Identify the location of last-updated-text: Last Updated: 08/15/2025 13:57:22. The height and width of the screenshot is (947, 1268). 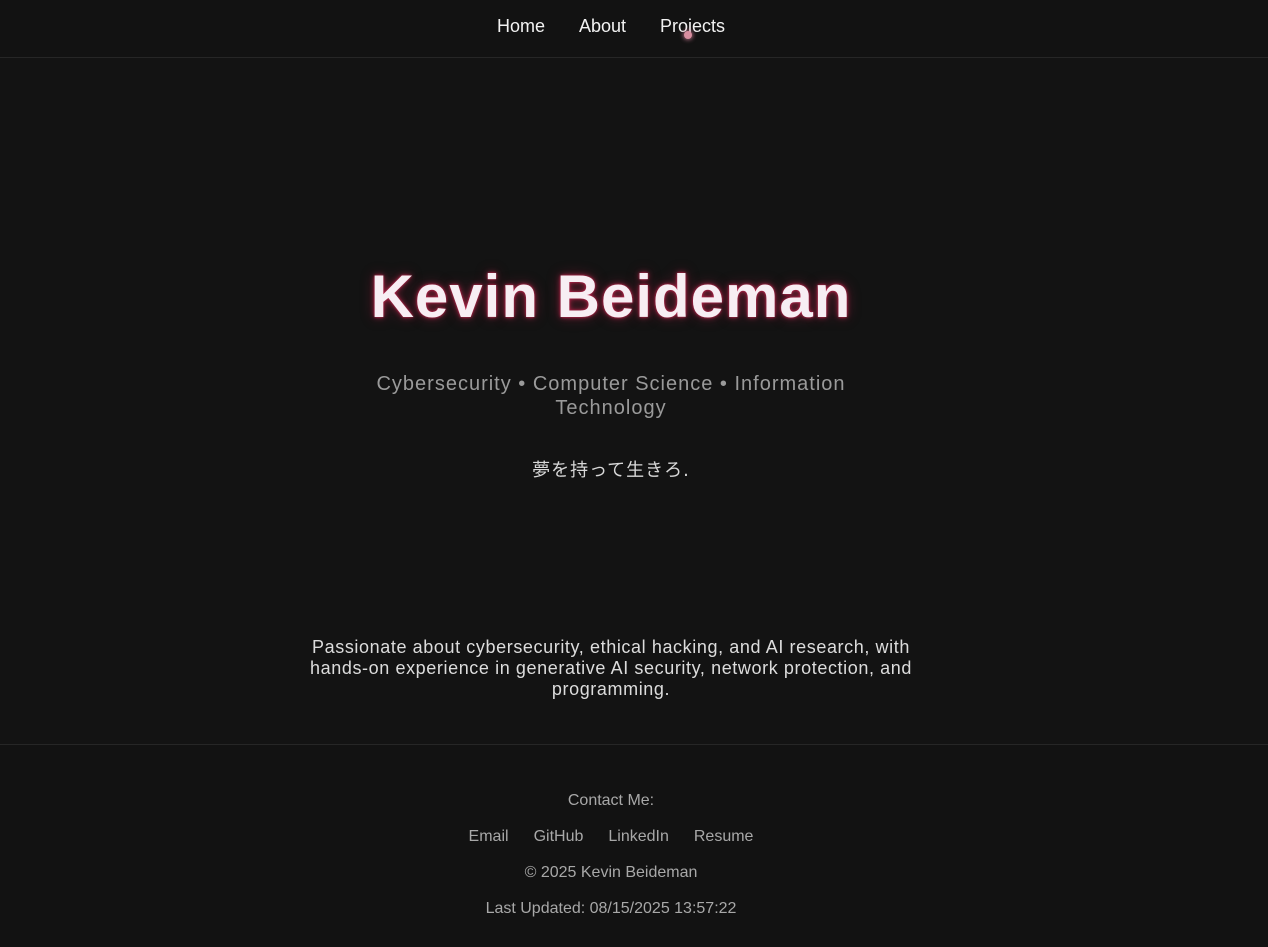
(611, 908).